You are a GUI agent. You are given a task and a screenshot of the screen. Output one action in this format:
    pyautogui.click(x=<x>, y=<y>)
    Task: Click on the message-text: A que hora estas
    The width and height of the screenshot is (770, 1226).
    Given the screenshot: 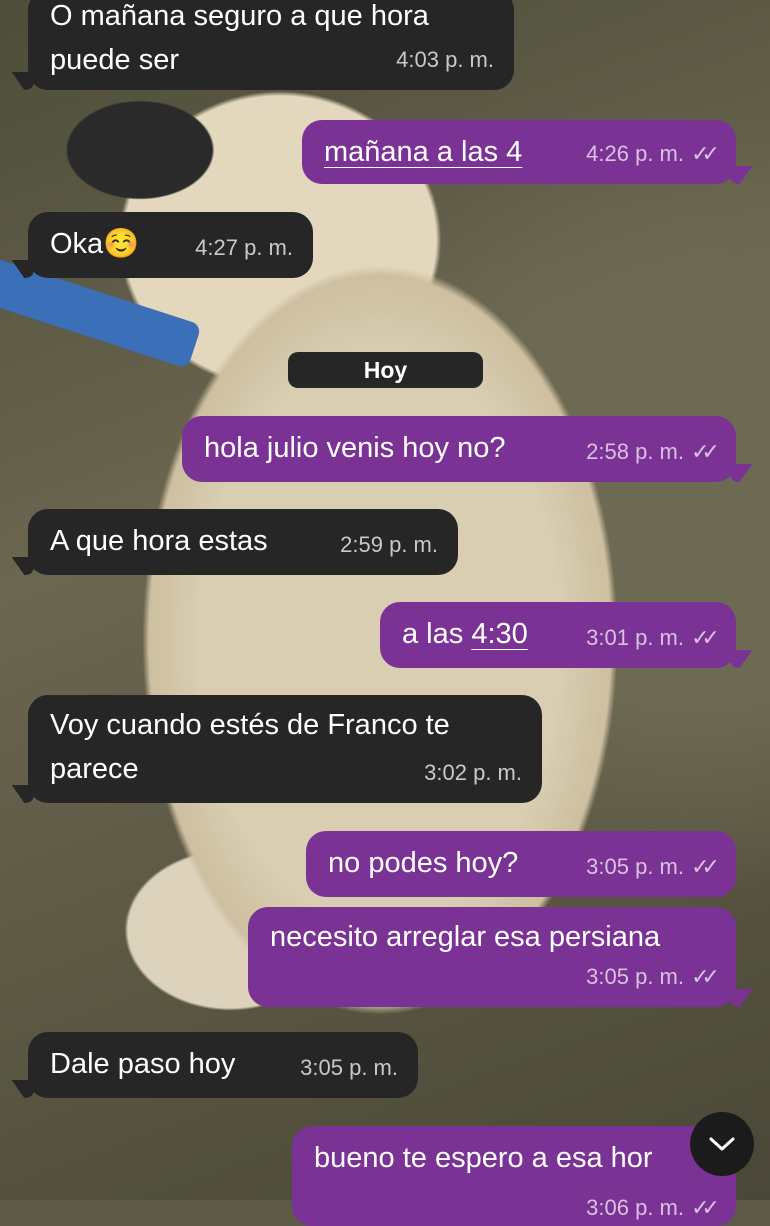 What is the action you would take?
    pyautogui.click(x=159, y=541)
    